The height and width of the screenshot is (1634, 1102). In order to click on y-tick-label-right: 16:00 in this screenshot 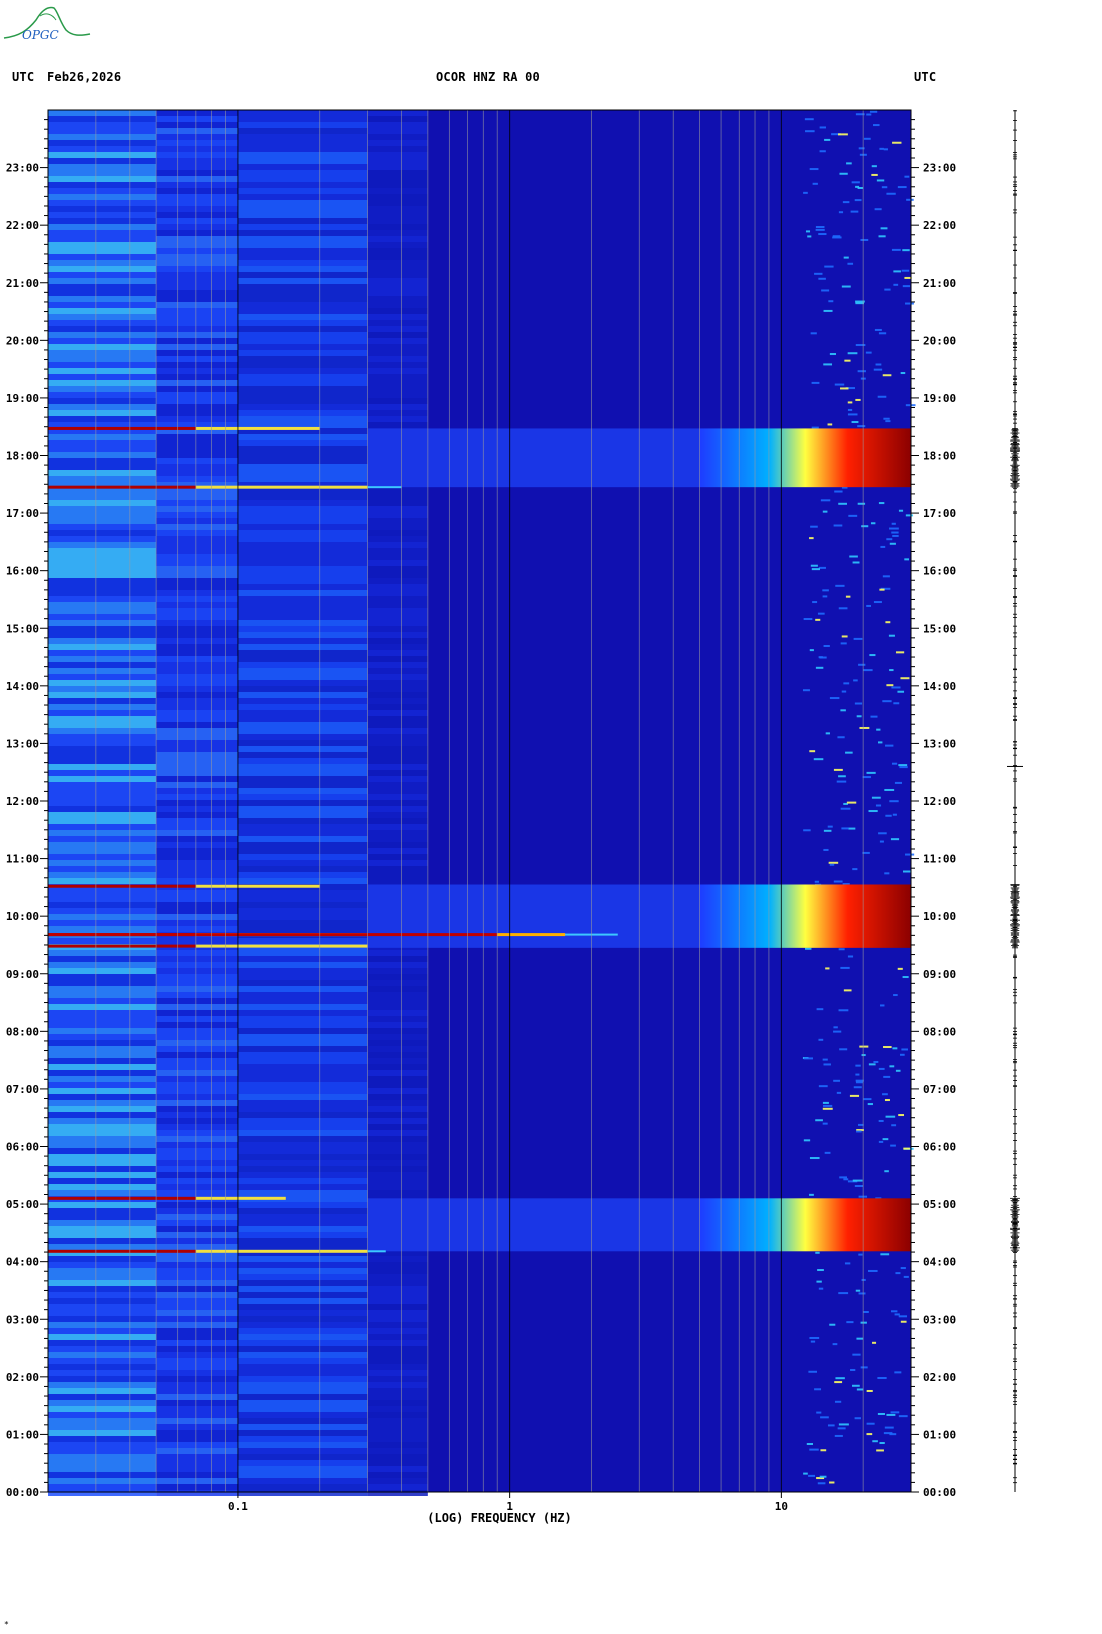, I will do `click(939, 571)`.